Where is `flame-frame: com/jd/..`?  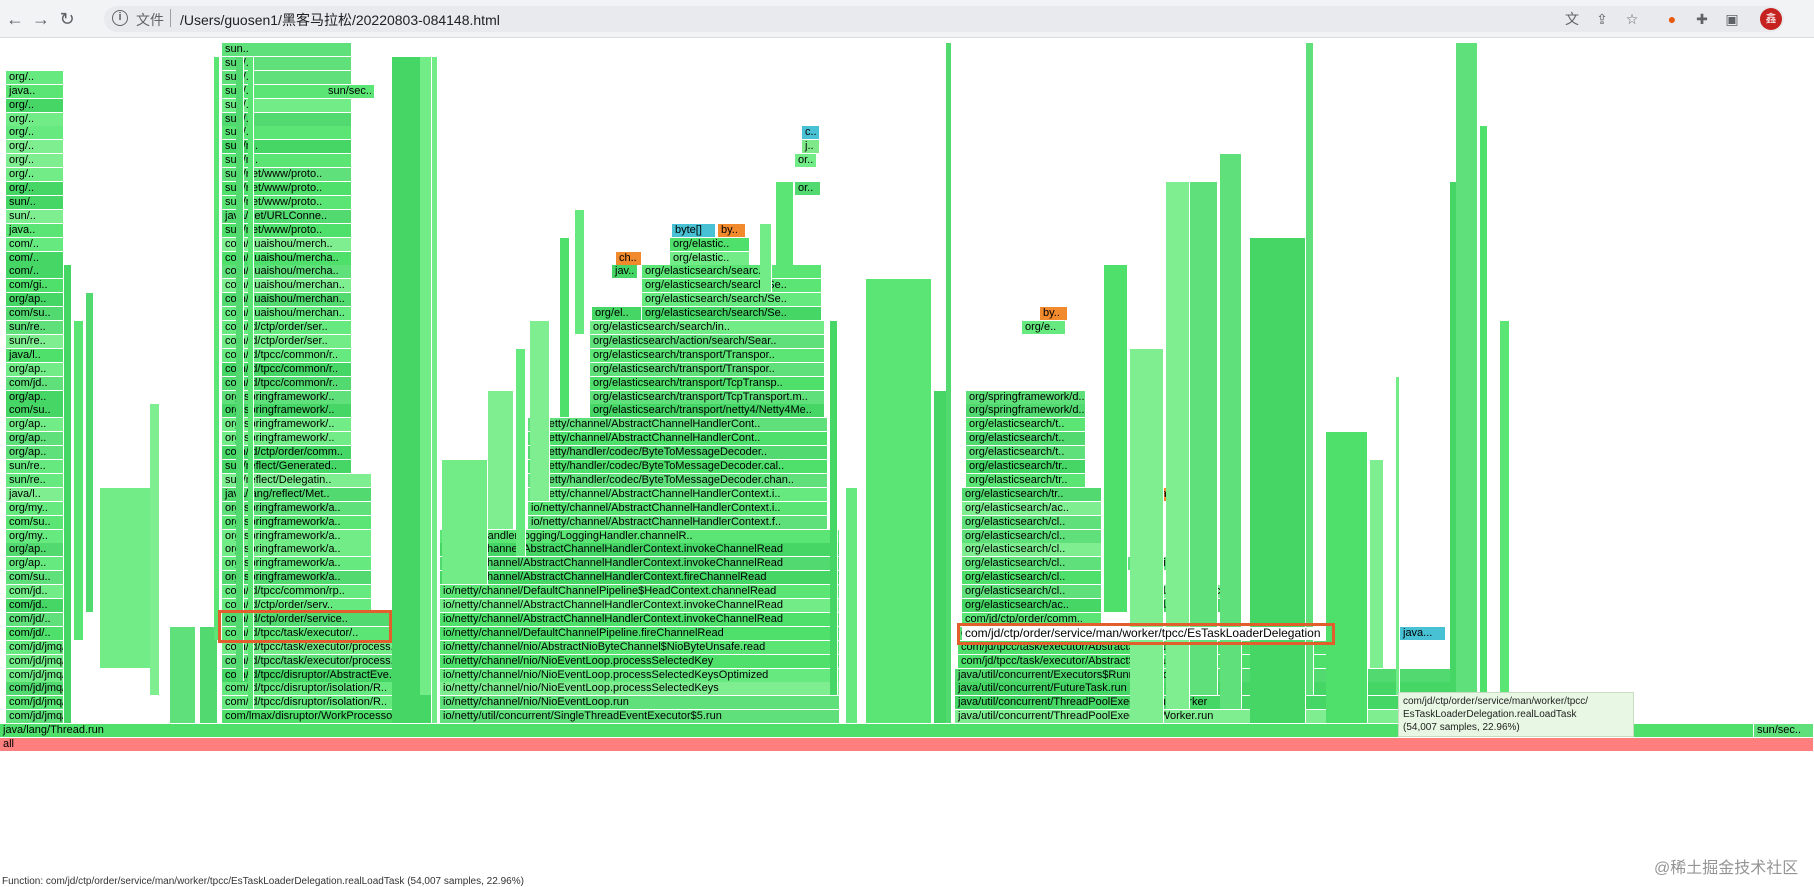
flame-frame: com/jd/.. is located at coordinates (35, 619).